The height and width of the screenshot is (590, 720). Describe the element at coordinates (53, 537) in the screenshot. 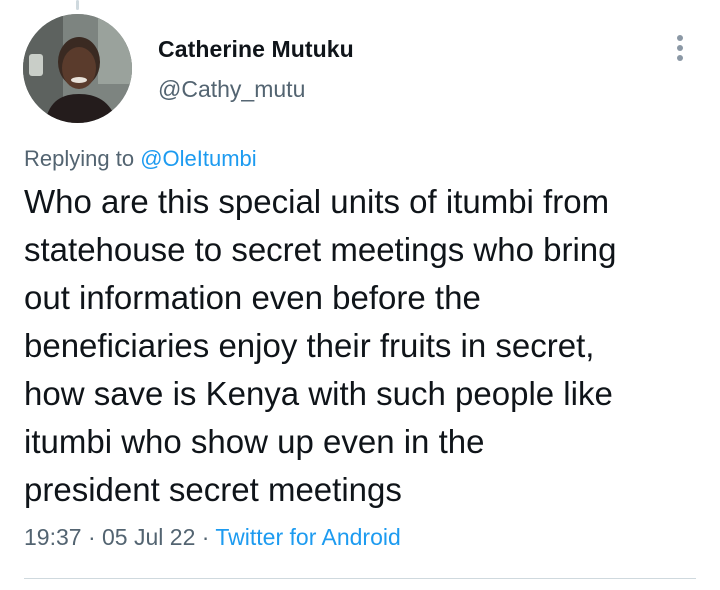

I see `tweet-time: 19:37` at that location.